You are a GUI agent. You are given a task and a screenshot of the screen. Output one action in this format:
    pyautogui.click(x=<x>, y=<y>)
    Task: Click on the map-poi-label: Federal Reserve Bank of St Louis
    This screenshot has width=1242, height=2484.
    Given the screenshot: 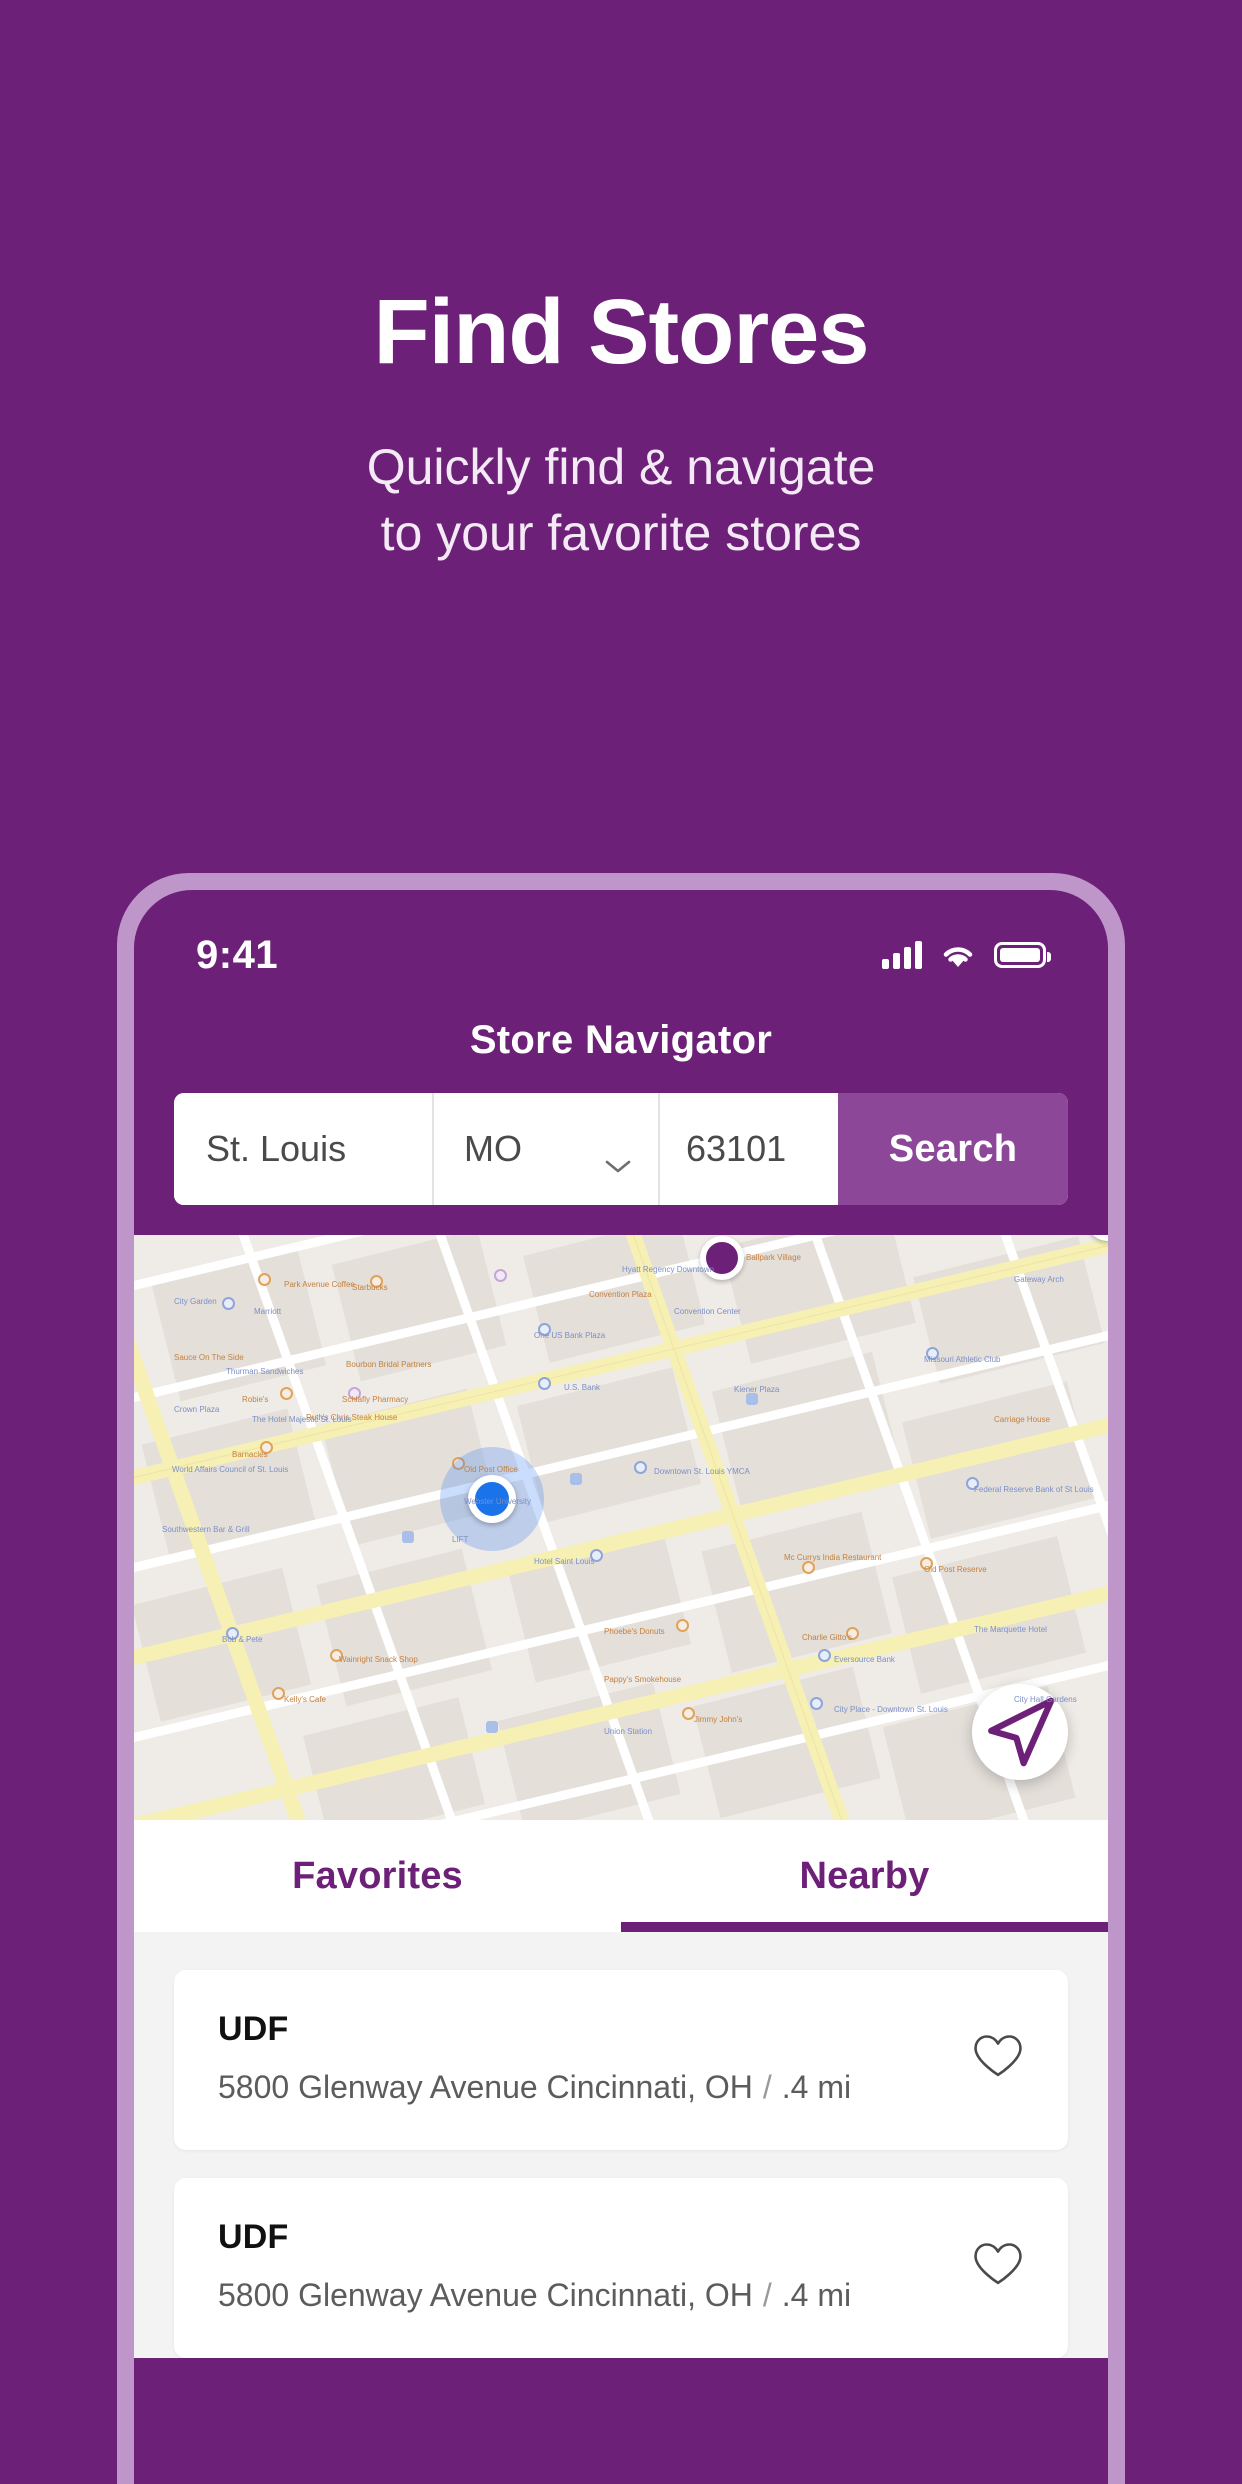 What is the action you would take?
    pyautogui.click(x=1034, y=1489)
    